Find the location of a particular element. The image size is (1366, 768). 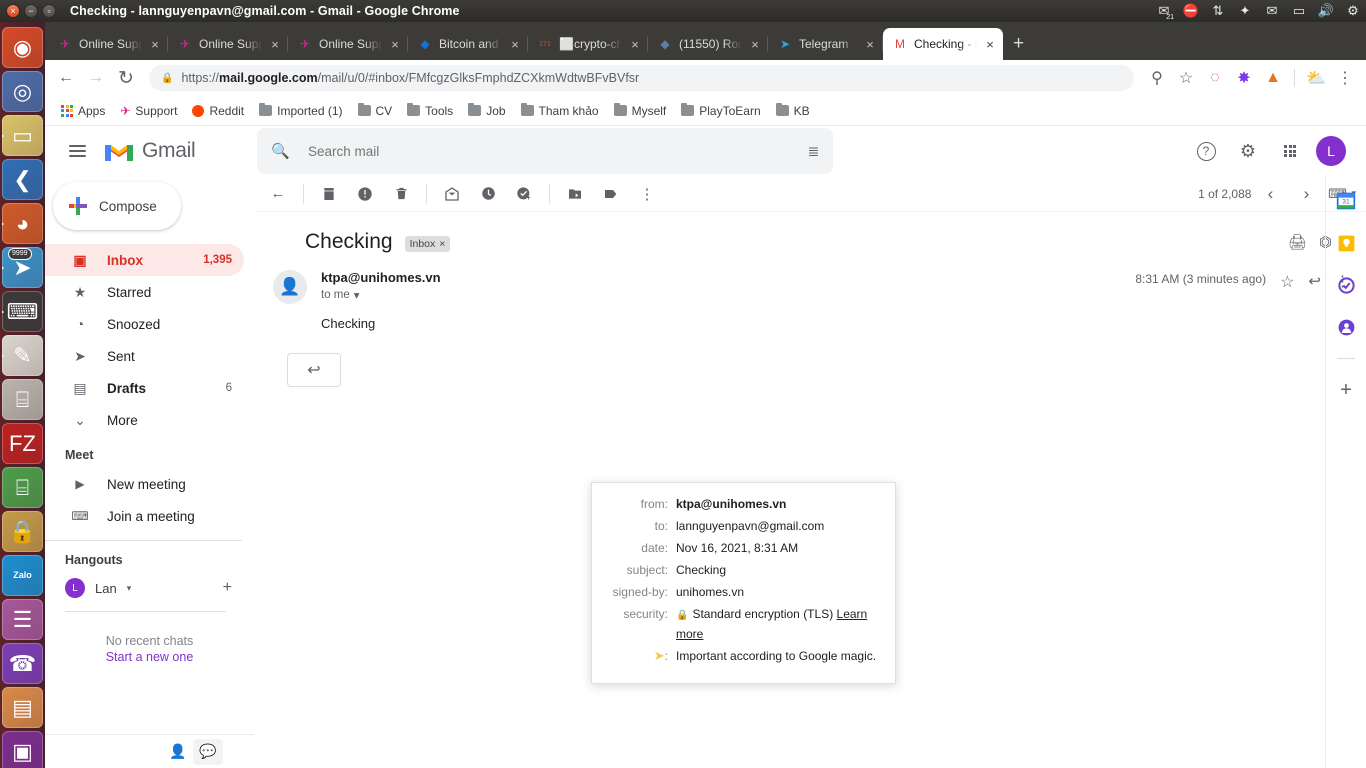

google-contacts-icon is located at coordinates (1346, 327).